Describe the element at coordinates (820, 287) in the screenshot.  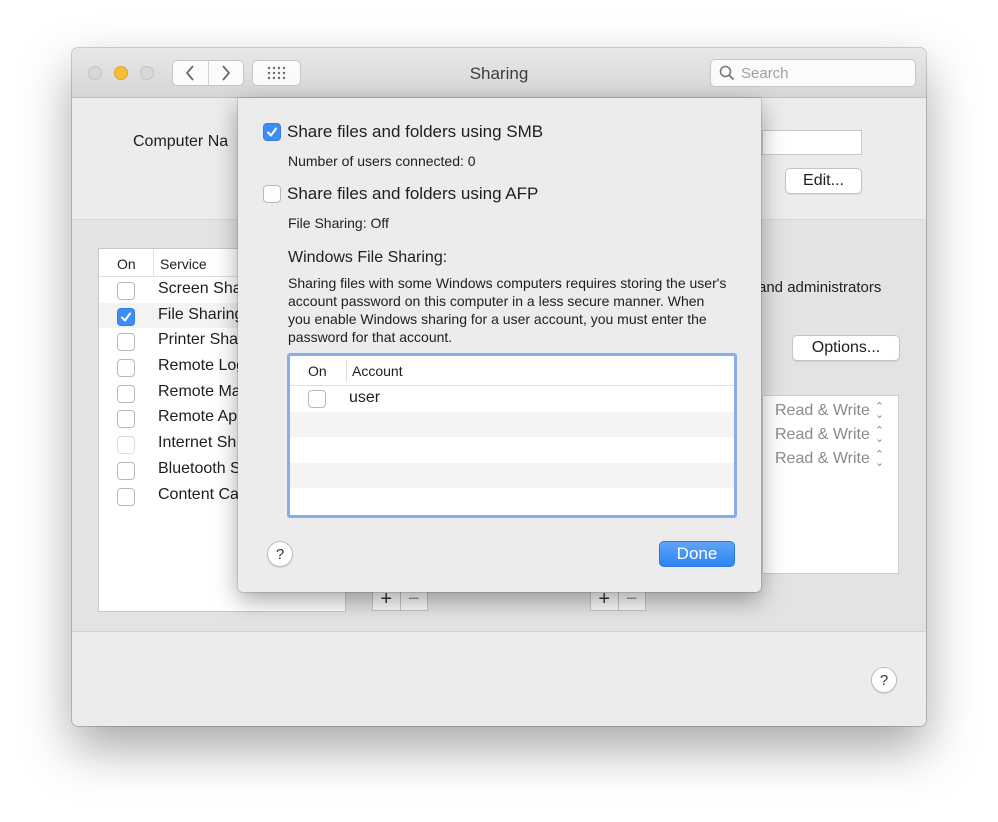
I see `service-description: and administrators` at that location.